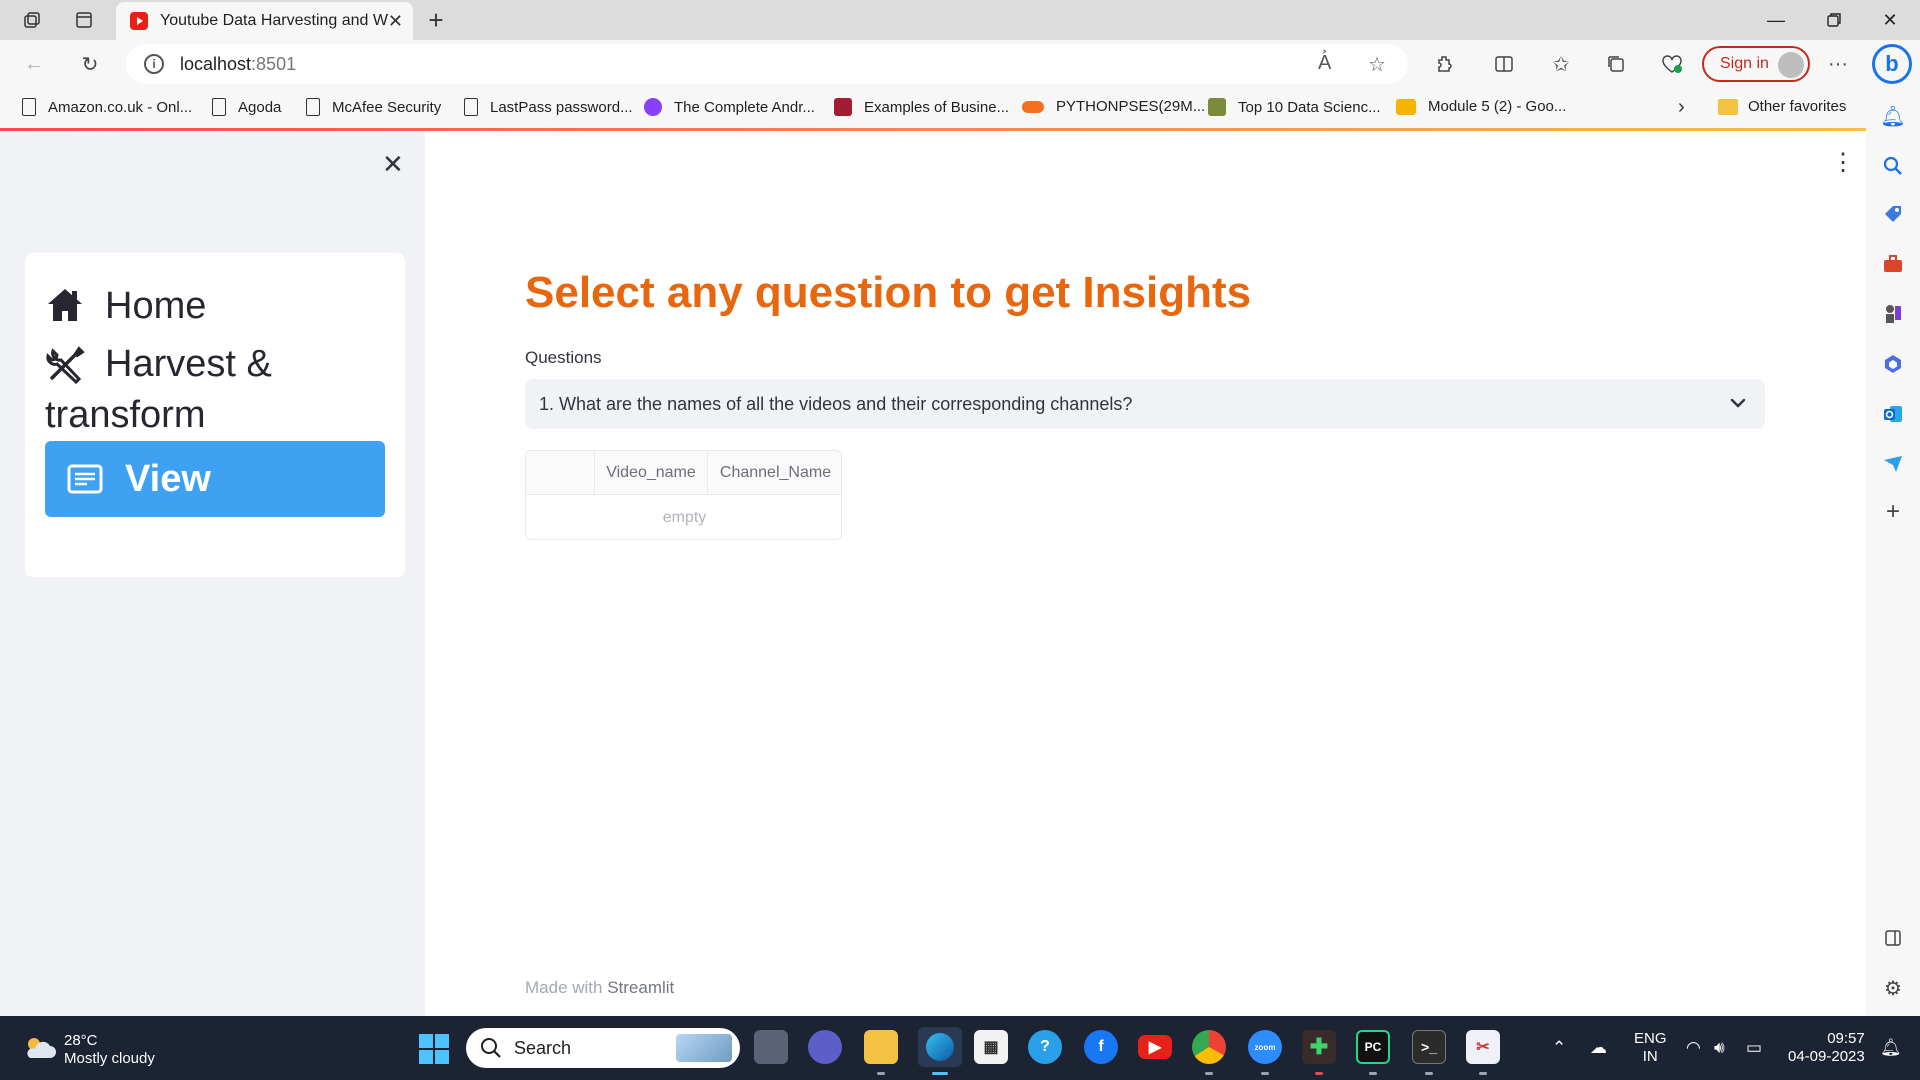 The height and width of the screenshot is (1080, 1920). What do you see at coordinates (1893, 214) in the screenshot?
I see `shopping-tag-icon` at bounding box center [1893, 214].